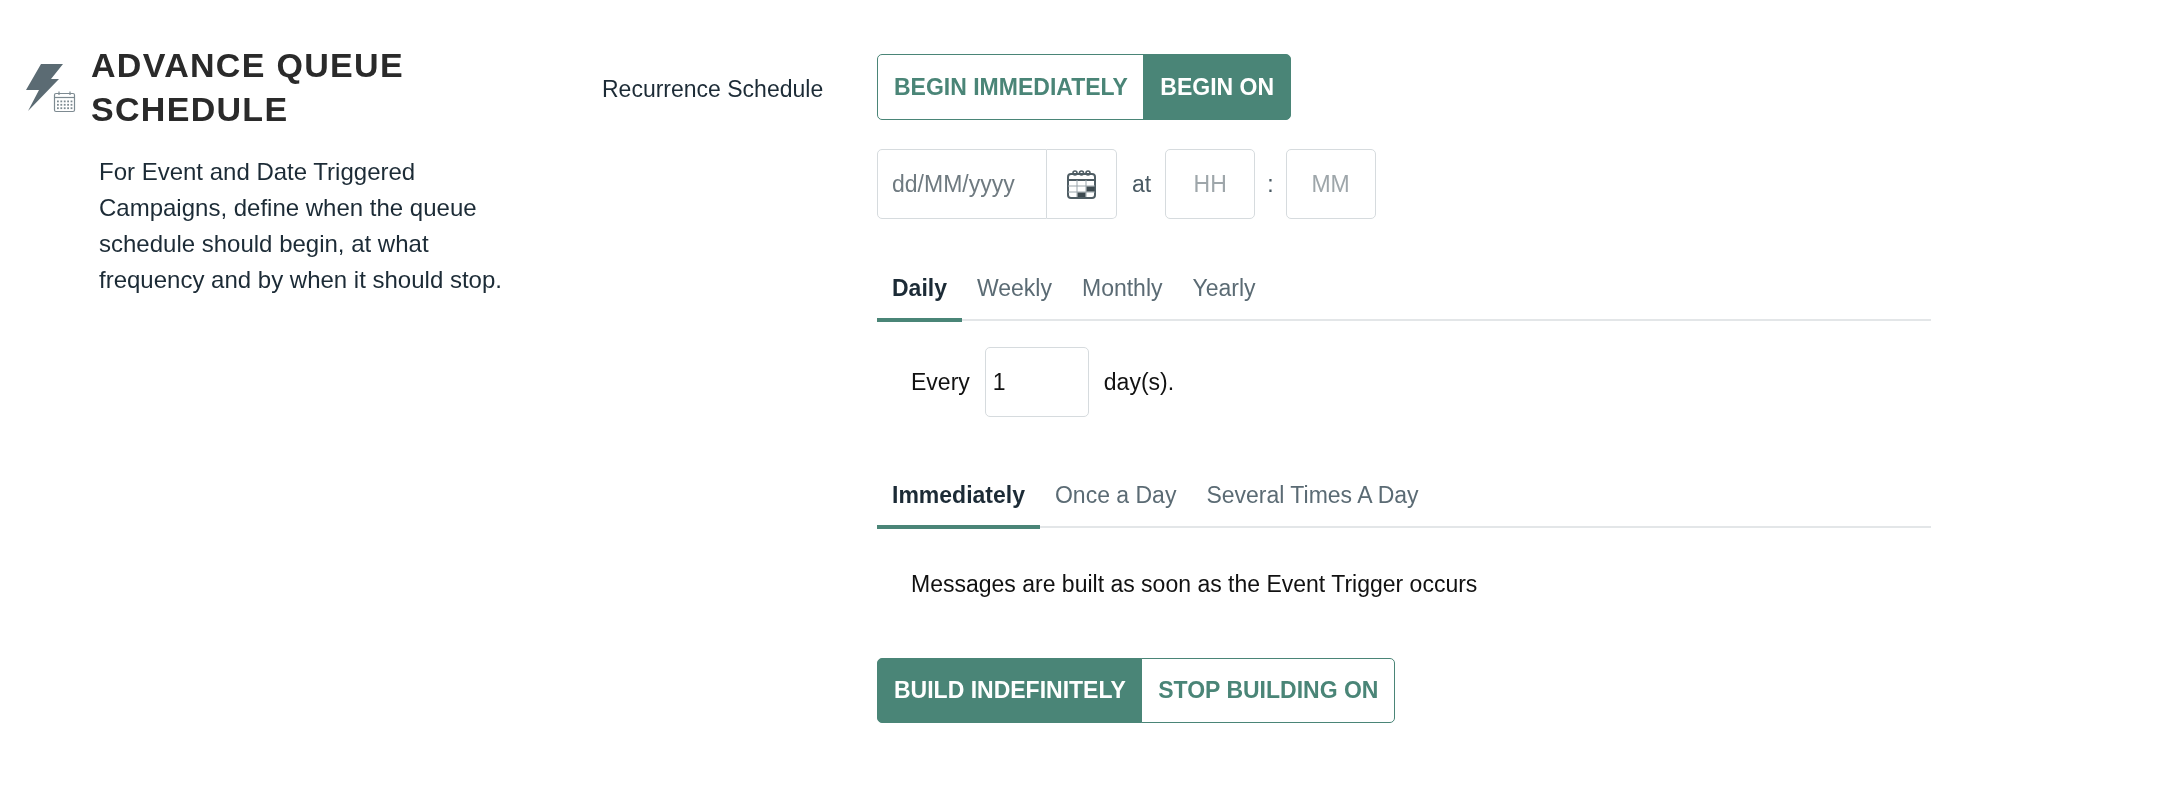 The image size is (2160, 786). I want to click on minute-field: MM, so click(1330, 184).